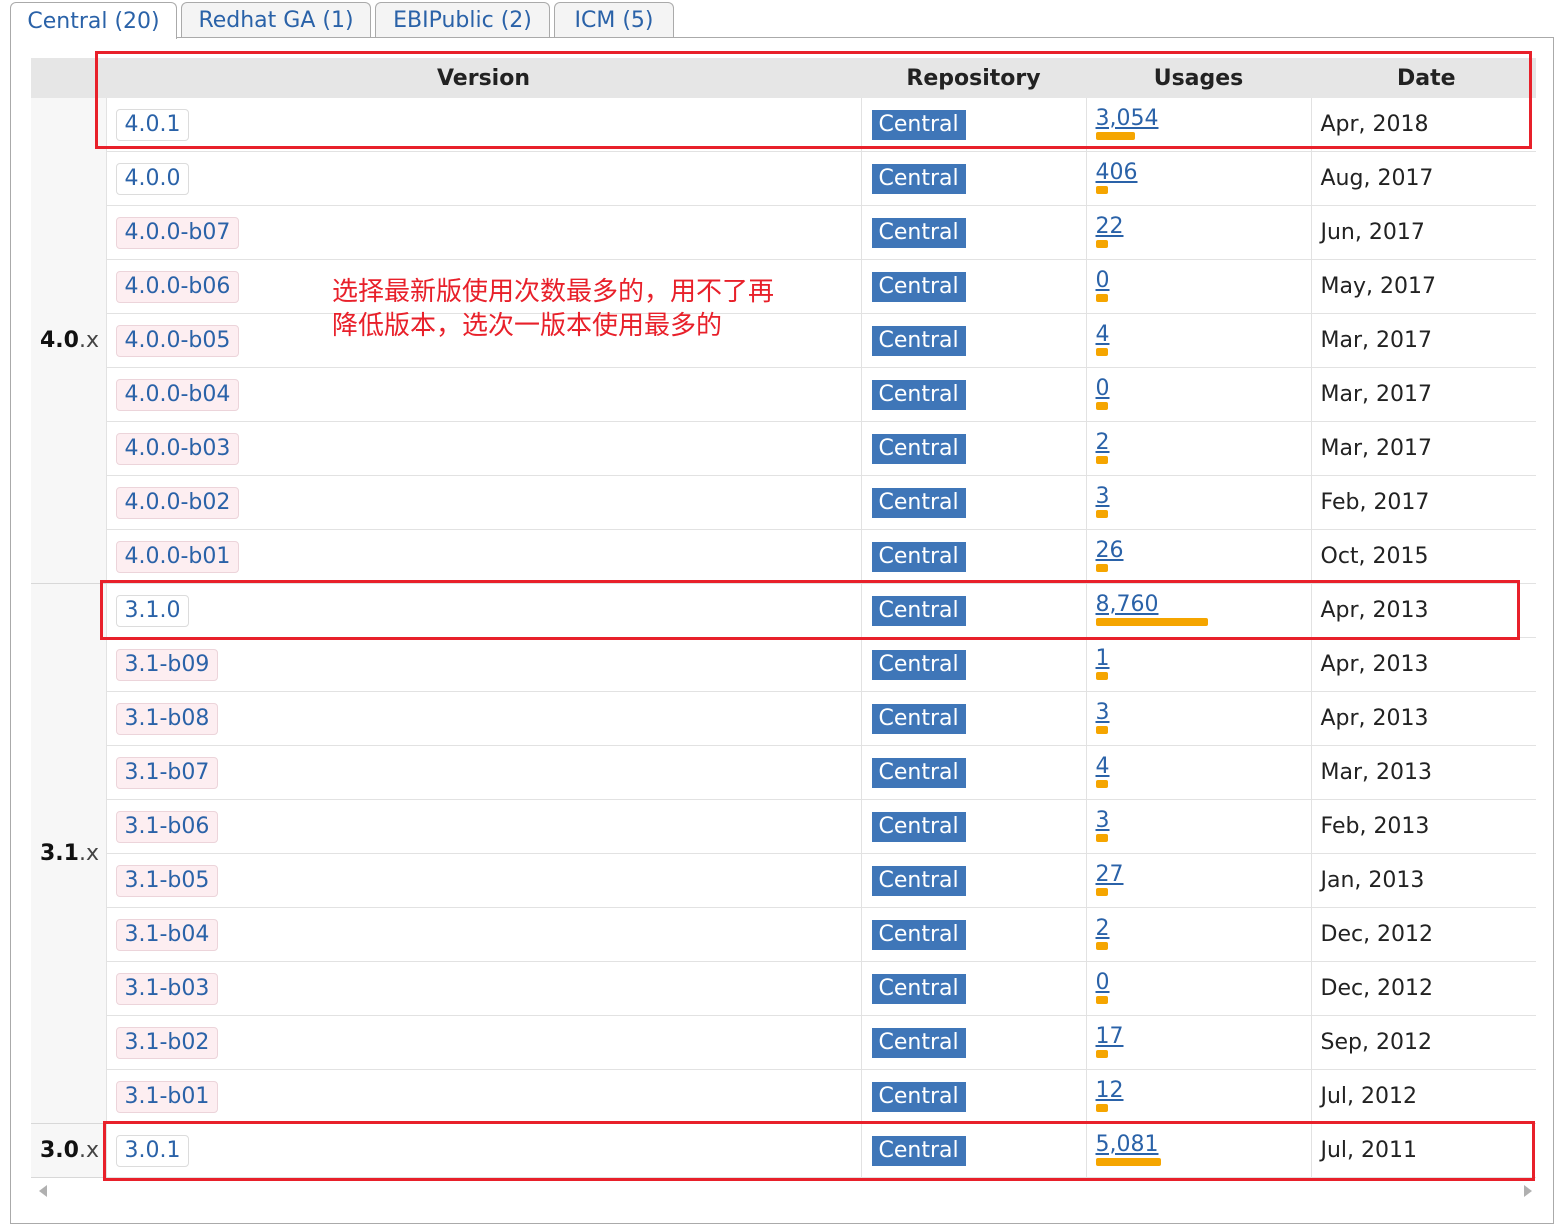 This screenshot has width=1564, height=1231. I want to click on version-cell: 4.0.0, so click(484, 178).